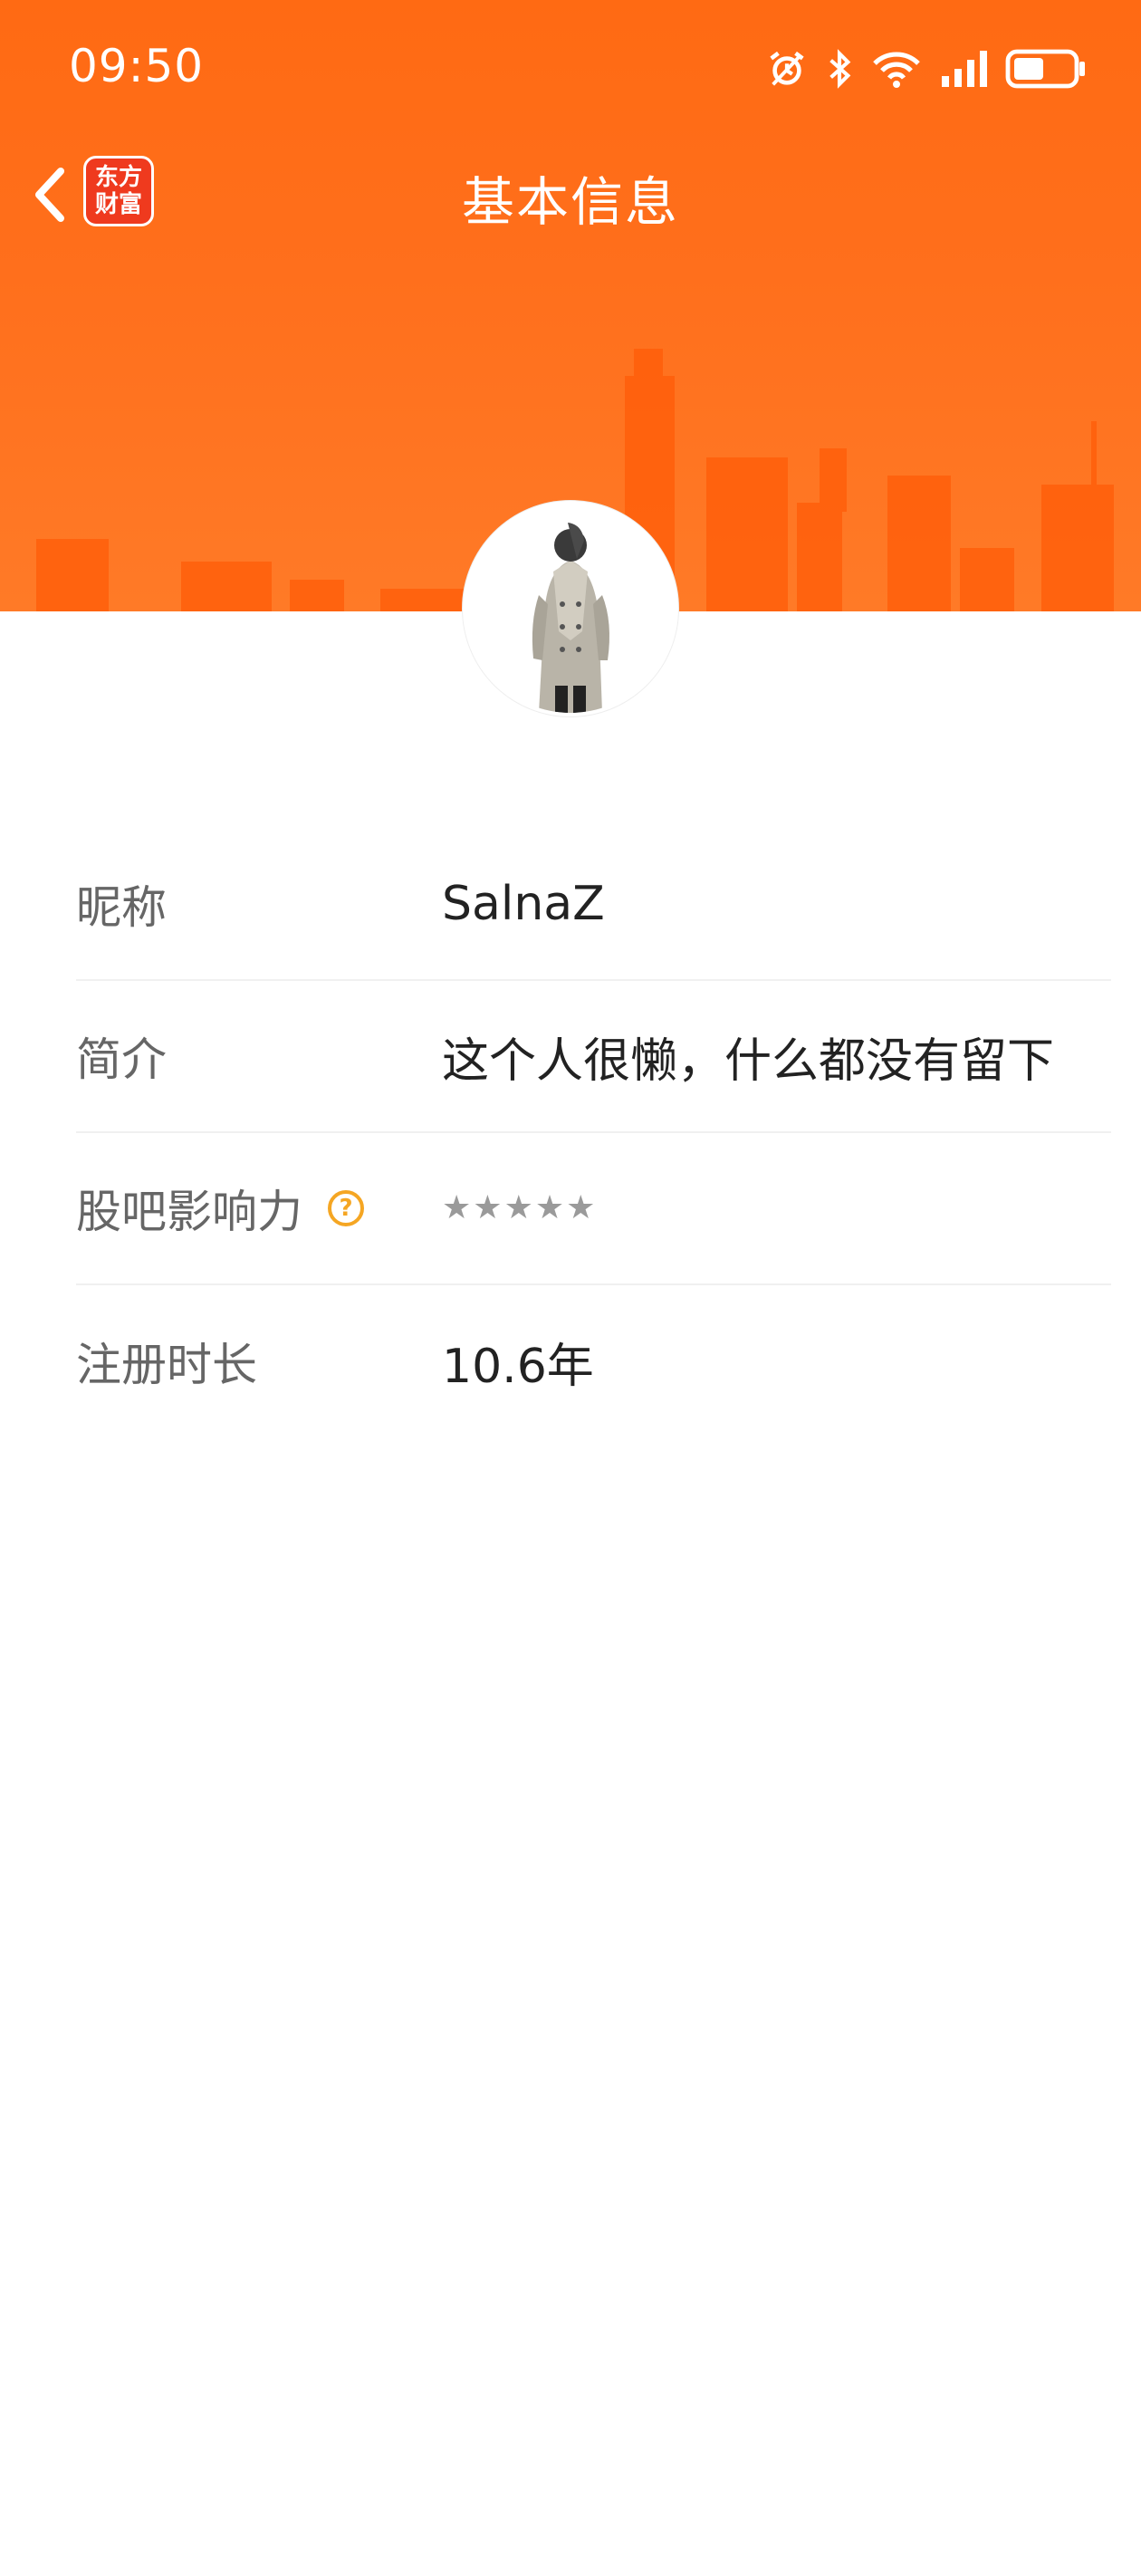 This screenshot has width=1141, height=2576. I want to click on bio-label: 简介, so click(122, 1059).